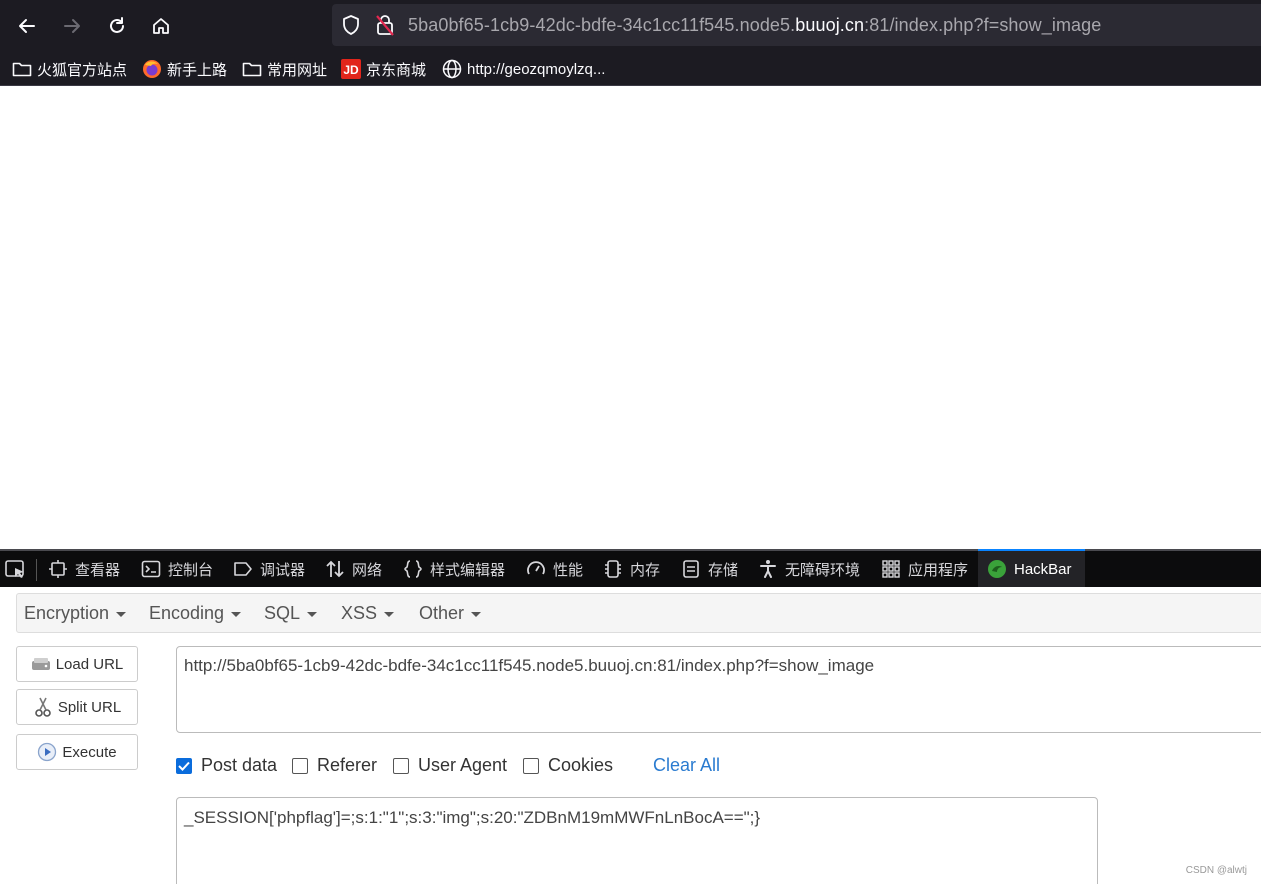 This screenshot has width=1261, height=884. I want to click on hackbar-menubar: Encryption Encoding SQL XSS Other, so click(638, 613).